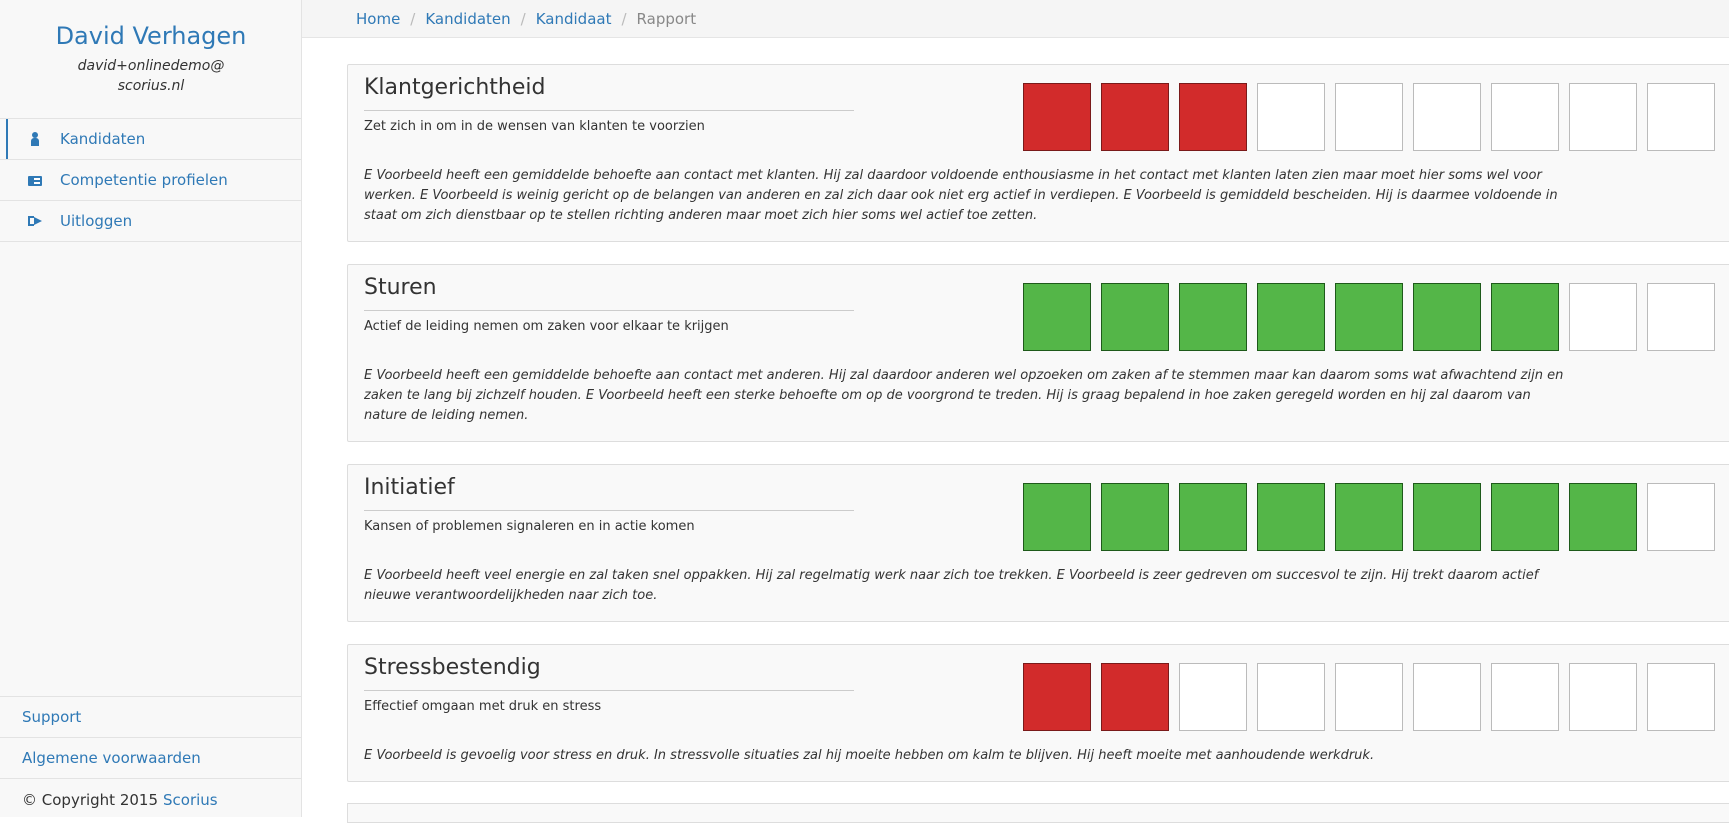 This screenshot has width=1729, height=823. I want to click on scorius-link: Scorius, so click(190, 800).